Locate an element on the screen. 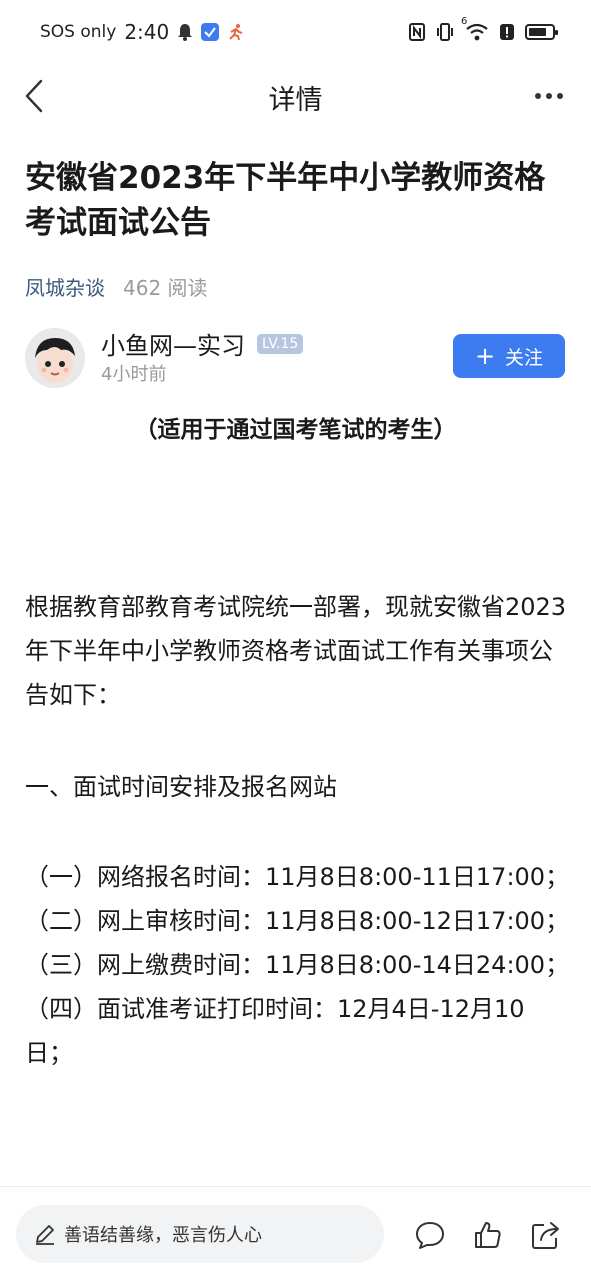  nfc-icon is located at coordinates (417, 32).